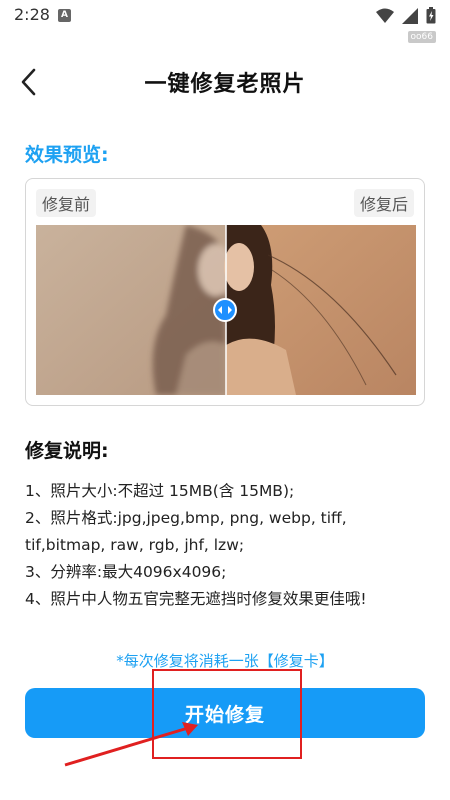 This screenshot has width=450, height=800. Describe the element at coordinates (64, 15) in the screenshot. I see `app-notification-icon: A` at that location.